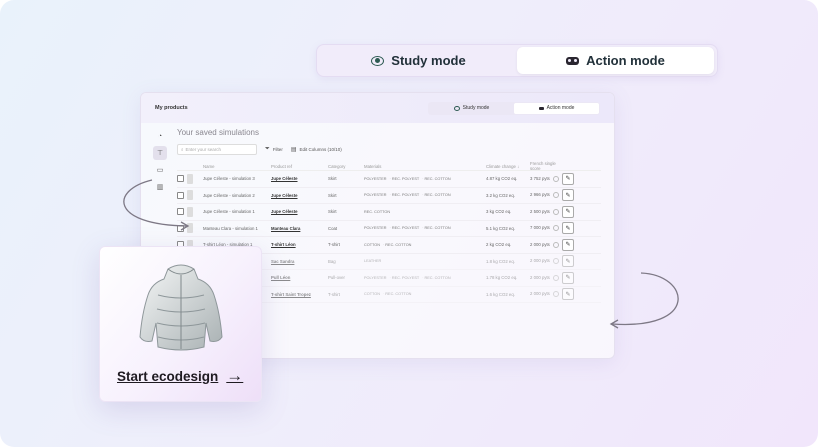 The image size is (818, 447). What do you see at coordinates (425, 212) in the screenshot?
I see `materials-cell: REC. COTTON` at bounding box center [425, 212].